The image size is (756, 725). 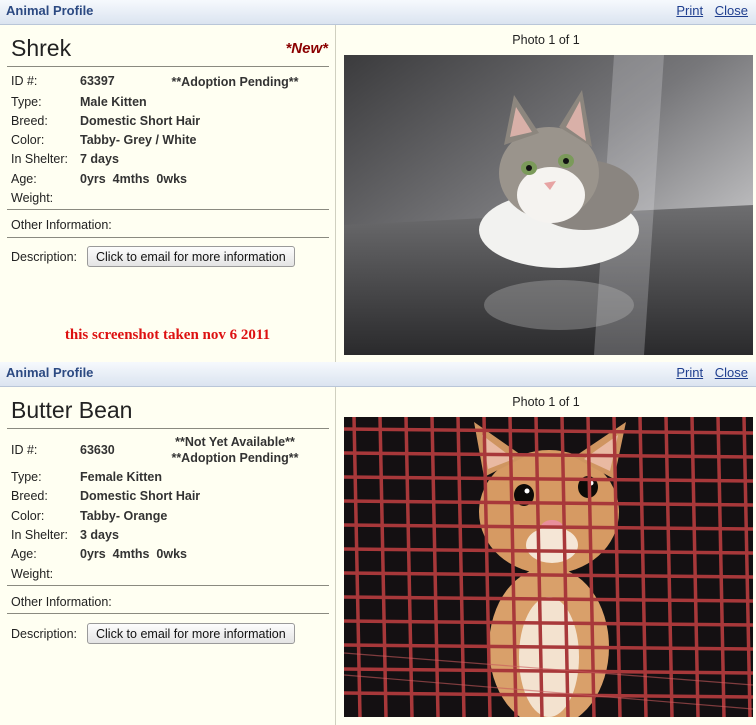 I want to click on new-badge: *New*, so click(x=306, y=48).